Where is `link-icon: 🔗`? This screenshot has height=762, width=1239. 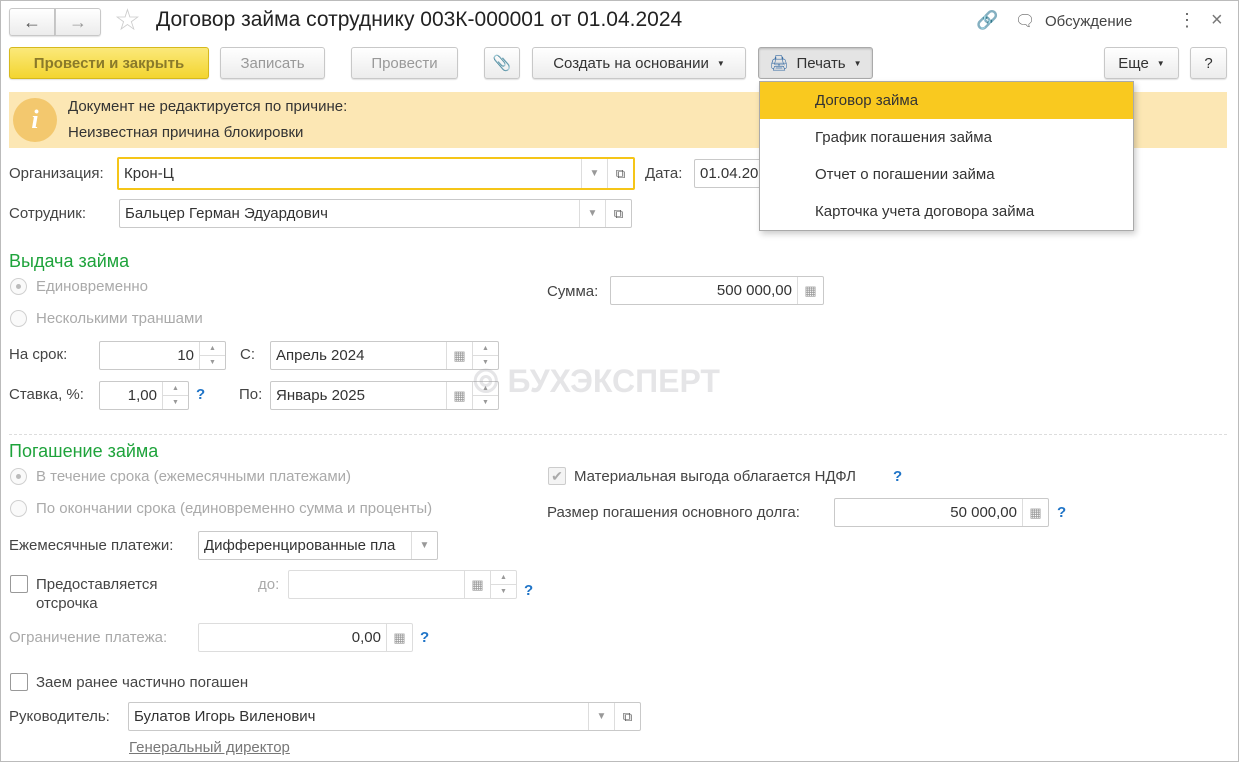 link-icon: 🔗 is located at coordinates (987, 20).